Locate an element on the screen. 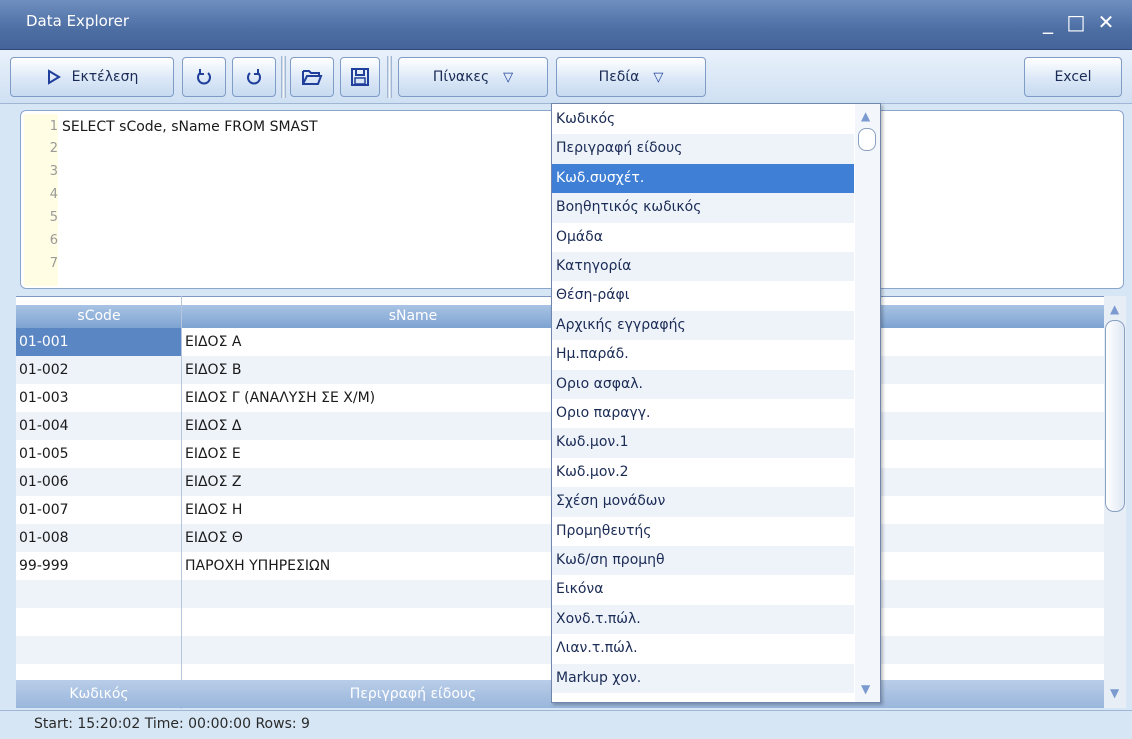  tables-label: Πίνακες is located at coordinates (461, 77).